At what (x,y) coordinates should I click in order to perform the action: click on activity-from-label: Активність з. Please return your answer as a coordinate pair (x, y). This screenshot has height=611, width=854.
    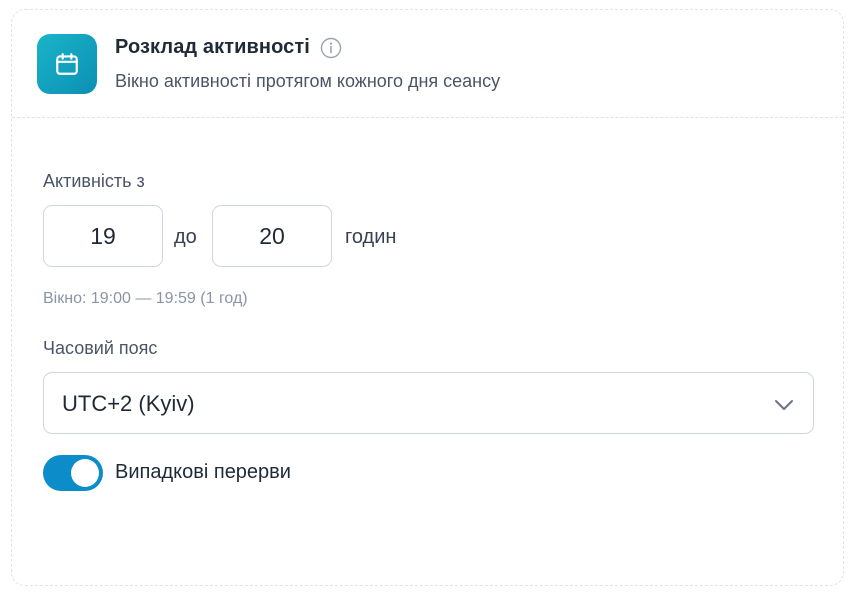
    Looking at the image, I should click on (94, 181).